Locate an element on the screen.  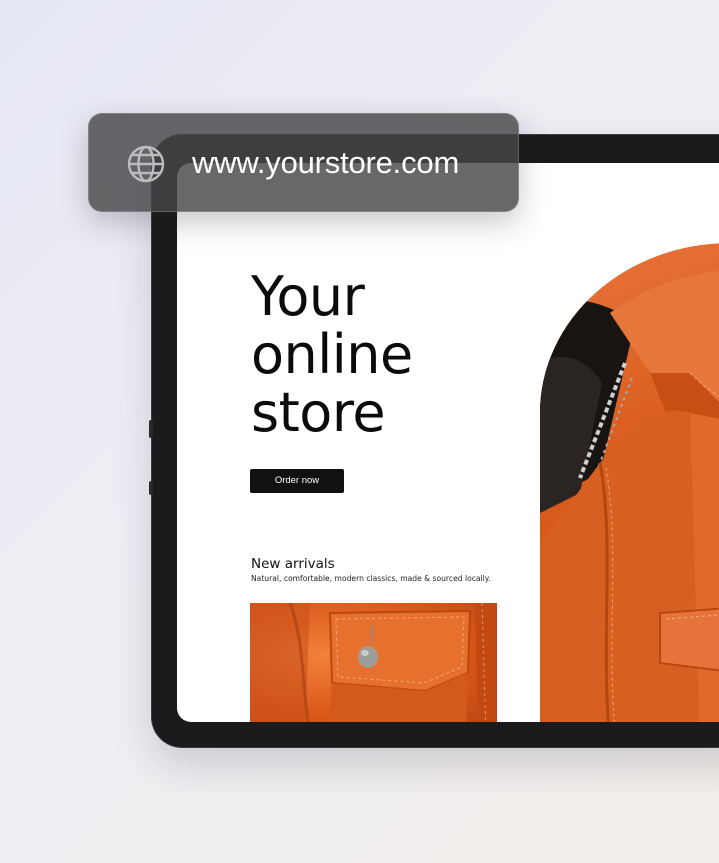
hero-title-line: online is located at coordinates (332, 354).